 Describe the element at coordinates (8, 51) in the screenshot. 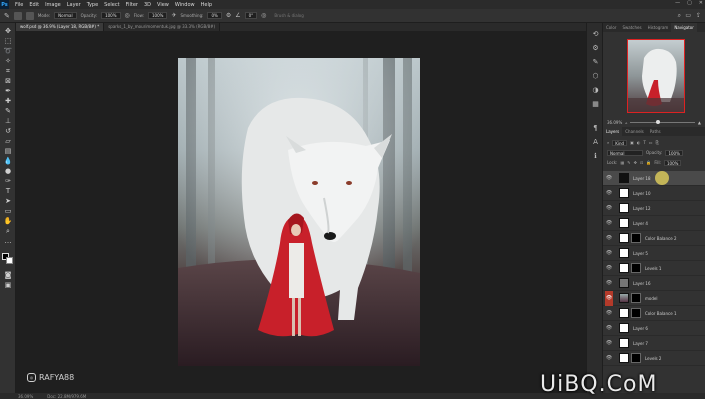

I see `lasso-tool-icon: ➰` at that location.